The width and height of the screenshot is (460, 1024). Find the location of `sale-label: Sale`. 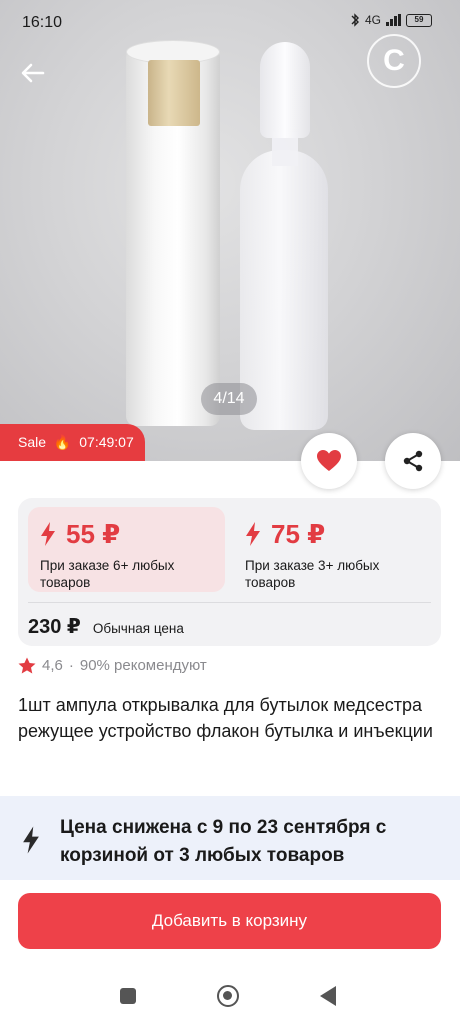

sale-label: Sale is located at coordinates (32, 442).